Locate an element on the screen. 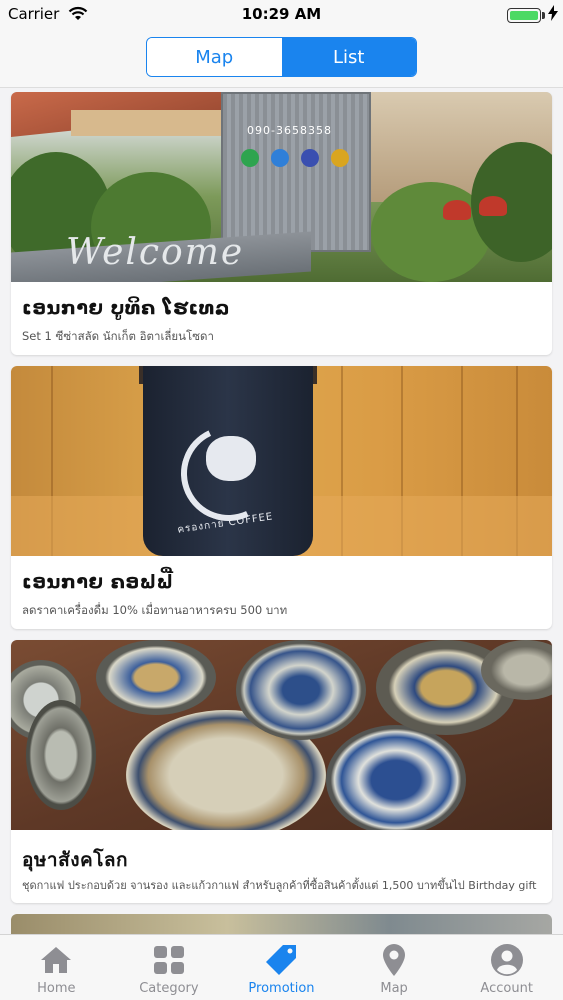 The height and width of the screenshot is (1000, 563). card-title: ເອນກາຍ ບູທິຄ ໂຮເທລ is located at coordinates (126, 308).